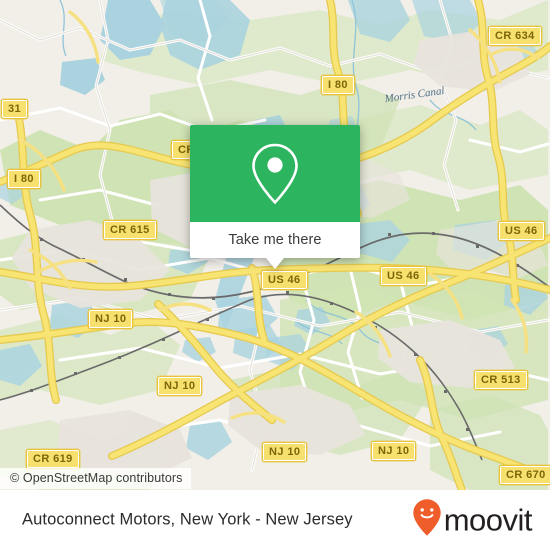 This screenshot has height=550, width=550. What do you see at coordinates (427, 520) in the screenshot?
I see `moovit-pin-smiley-icon` at bounding box center [427, 520].